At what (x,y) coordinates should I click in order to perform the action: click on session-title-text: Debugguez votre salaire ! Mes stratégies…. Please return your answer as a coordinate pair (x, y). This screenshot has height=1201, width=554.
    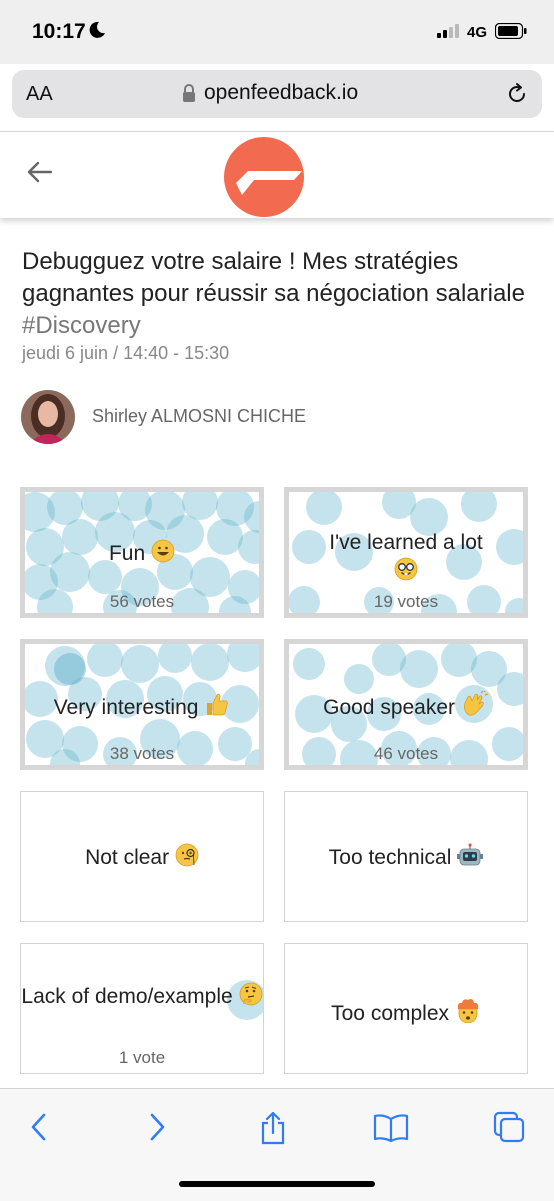
    Looking at the image, I should click on (273, 277).